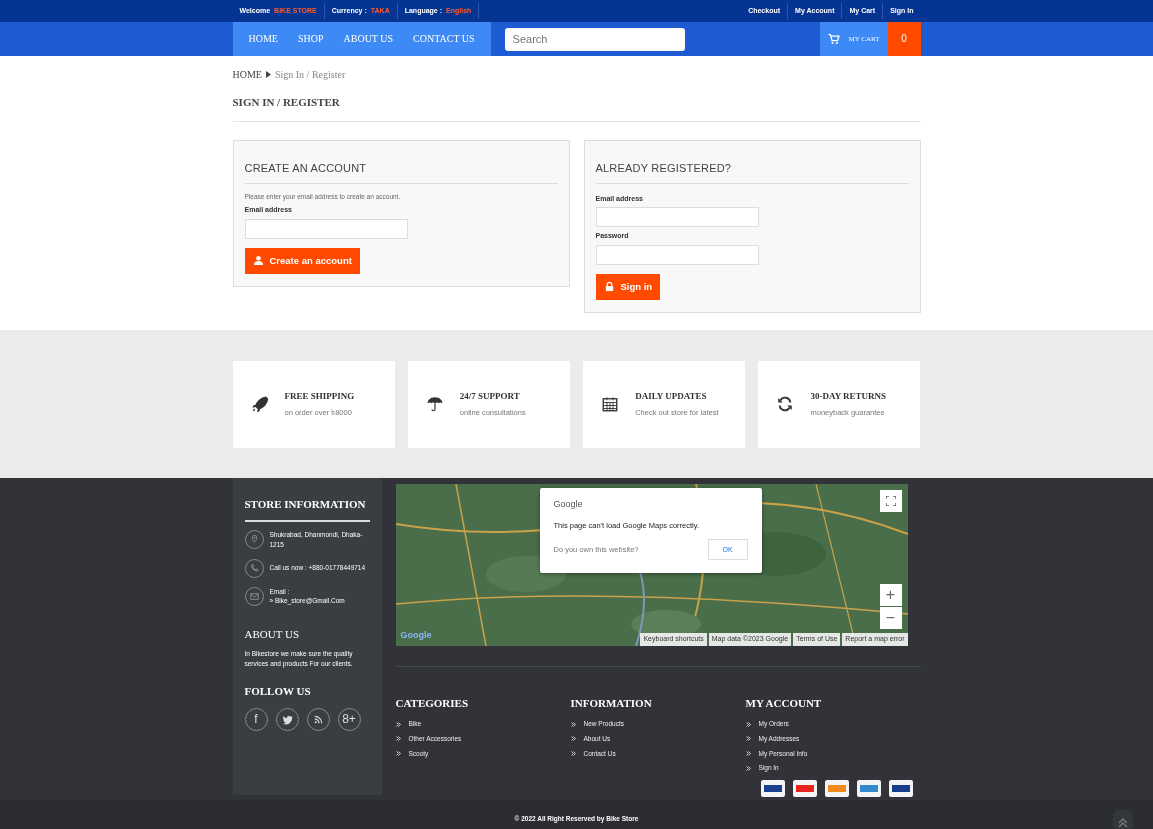 The width and height of the screenshot is (1153, 829). Describe the element at coordinates (268, 74) in the screenshot. I see `caret-icon` at that location.